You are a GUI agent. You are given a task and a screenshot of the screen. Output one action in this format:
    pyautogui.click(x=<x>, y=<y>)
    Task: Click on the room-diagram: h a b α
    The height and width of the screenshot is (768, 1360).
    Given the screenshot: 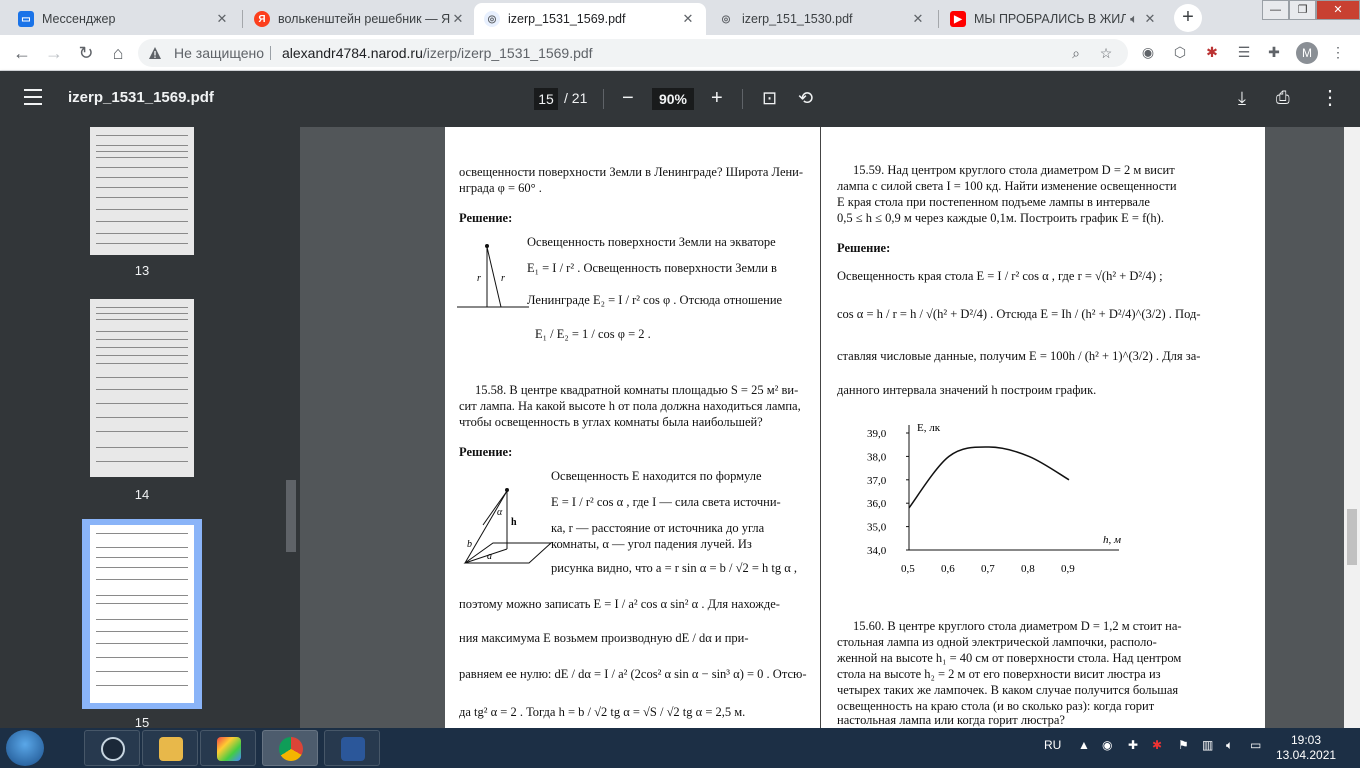 What is the action you would take?
    pyautogui.click(x=508, y=526)
    